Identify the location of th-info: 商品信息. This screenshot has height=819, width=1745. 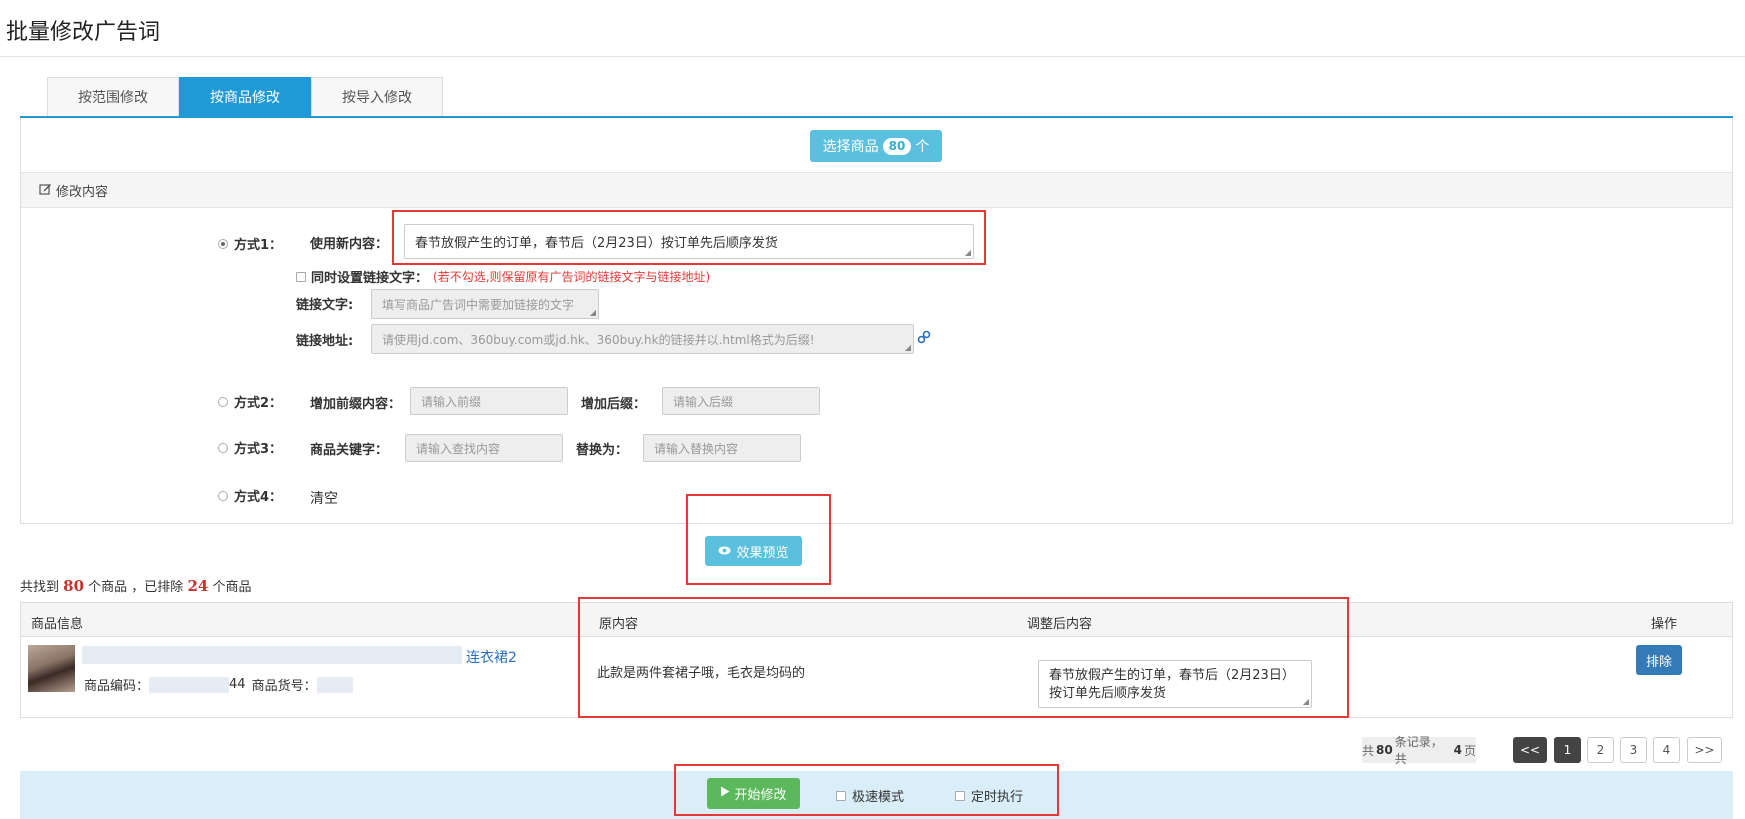
(57, 624).